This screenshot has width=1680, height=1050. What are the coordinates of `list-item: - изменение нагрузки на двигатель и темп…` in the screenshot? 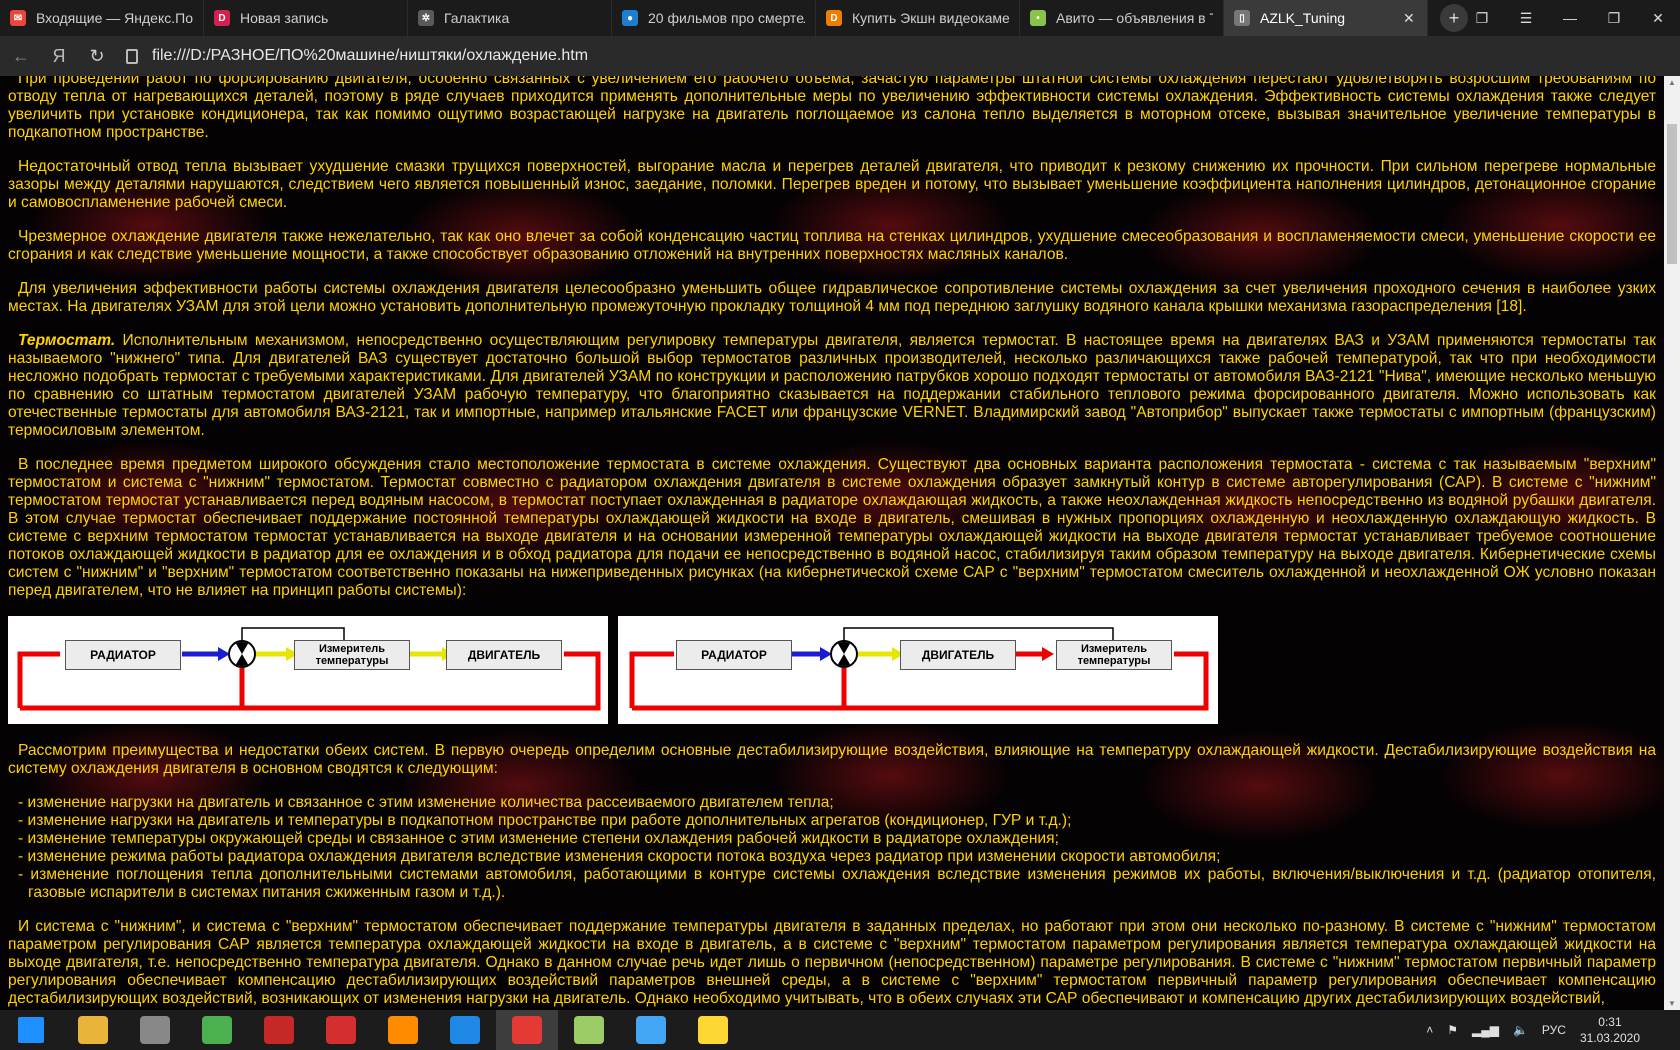 It's located at (545, 820).